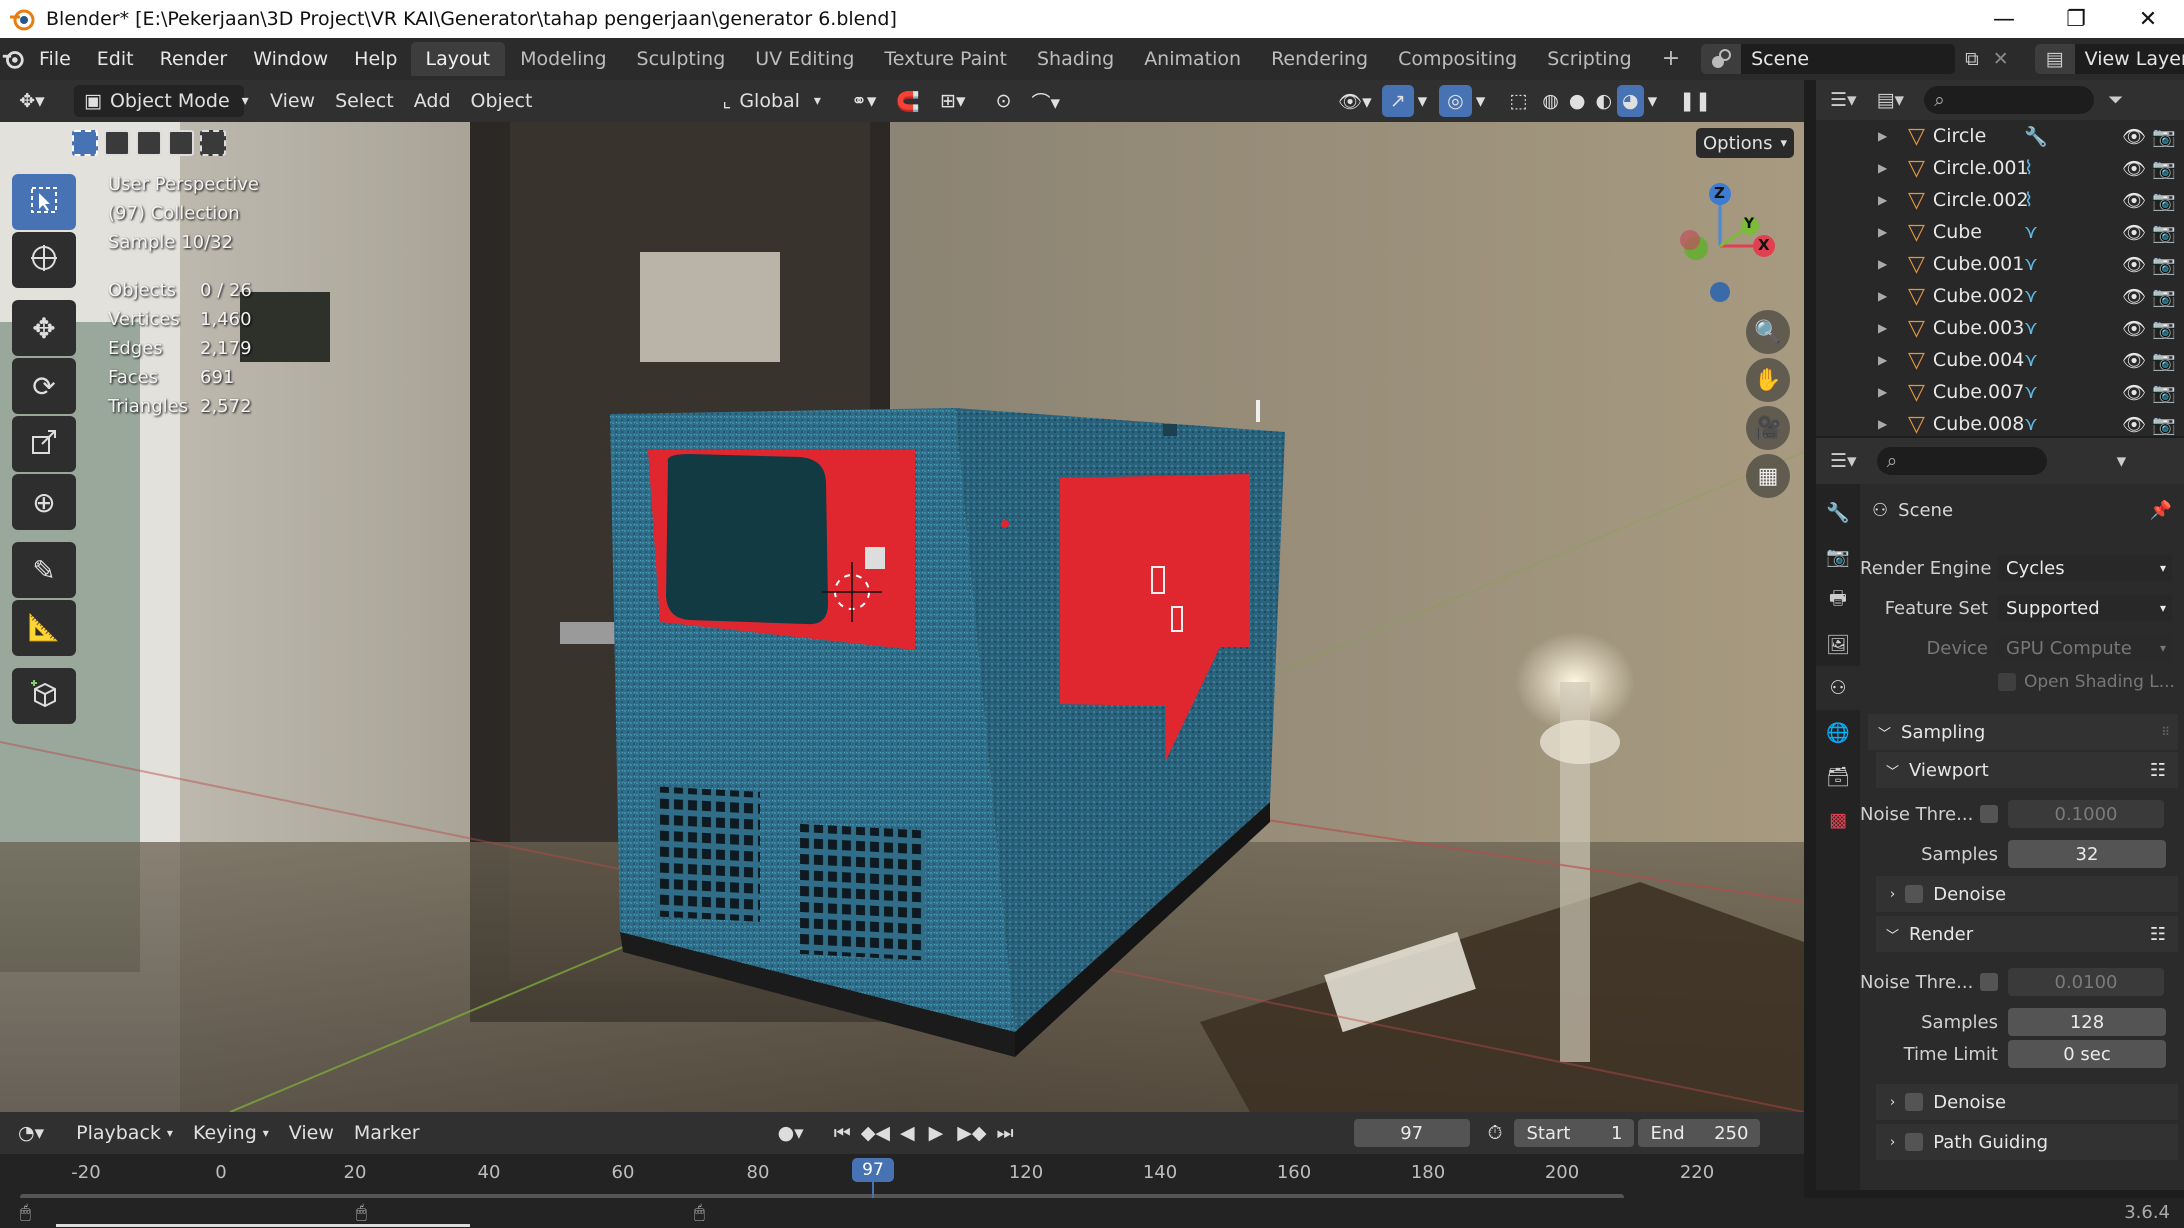 This screenshot has width=2184, height=1228. I want to click on proportional-edit-icon: ⊙, so click(1004, 101).